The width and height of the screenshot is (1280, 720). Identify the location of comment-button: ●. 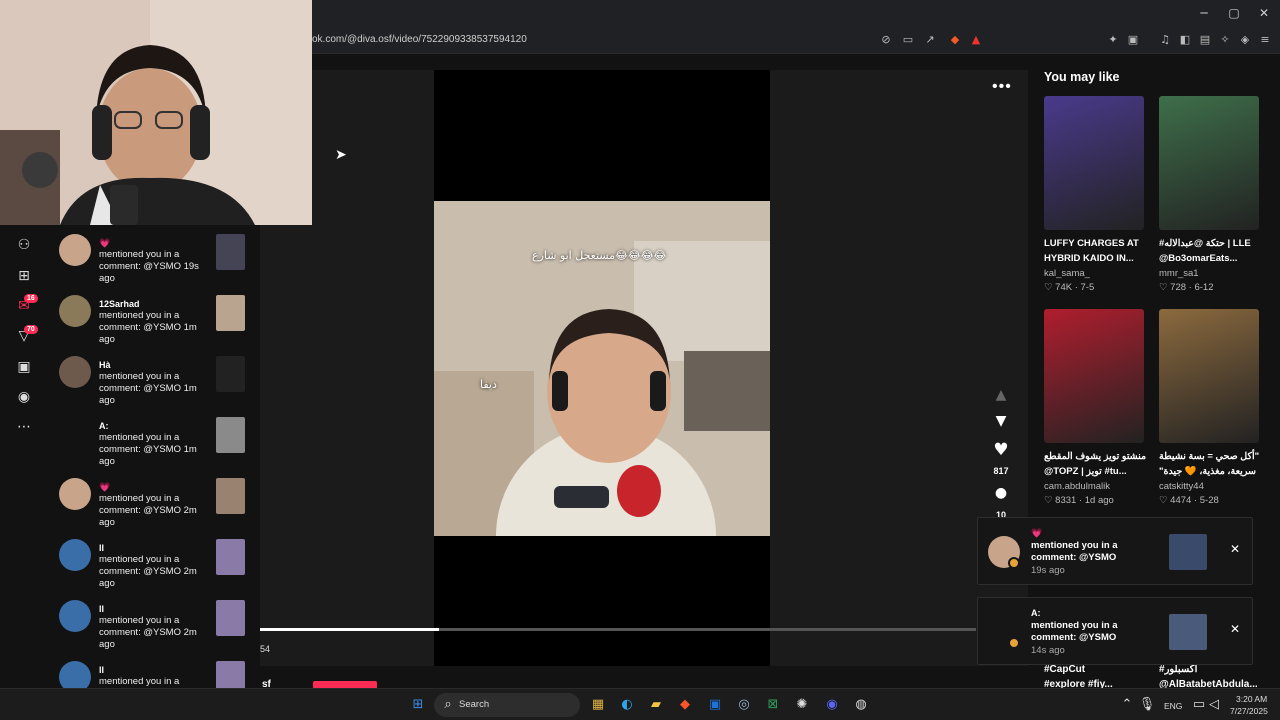
(1001, 493).